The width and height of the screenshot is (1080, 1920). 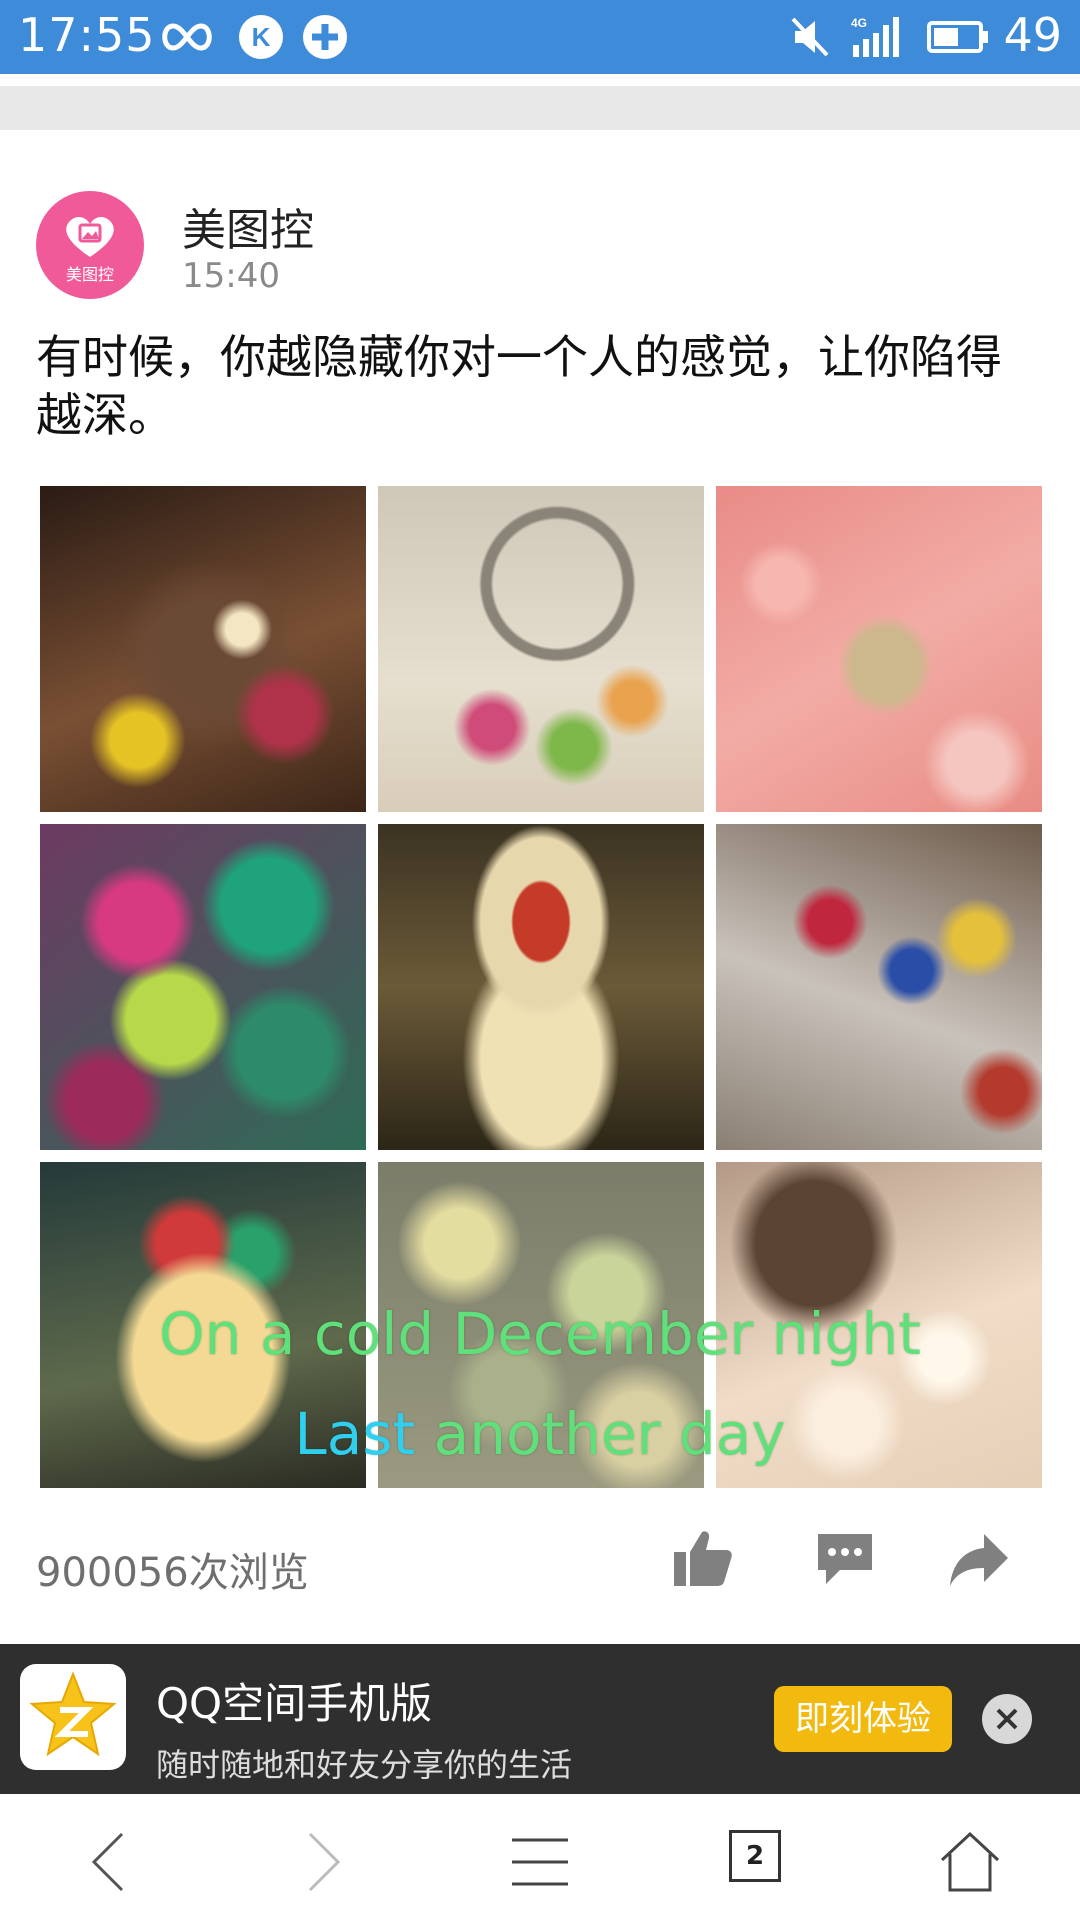 I want to click on view-count: 900056次浏览, so click(x=172, y=1573).